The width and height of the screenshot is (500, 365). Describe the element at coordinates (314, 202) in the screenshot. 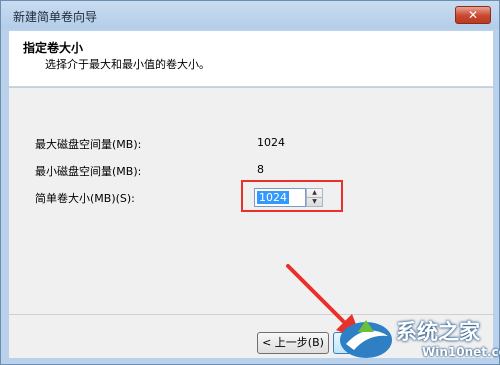

I see `spin-down-icon: ▼` at that location.